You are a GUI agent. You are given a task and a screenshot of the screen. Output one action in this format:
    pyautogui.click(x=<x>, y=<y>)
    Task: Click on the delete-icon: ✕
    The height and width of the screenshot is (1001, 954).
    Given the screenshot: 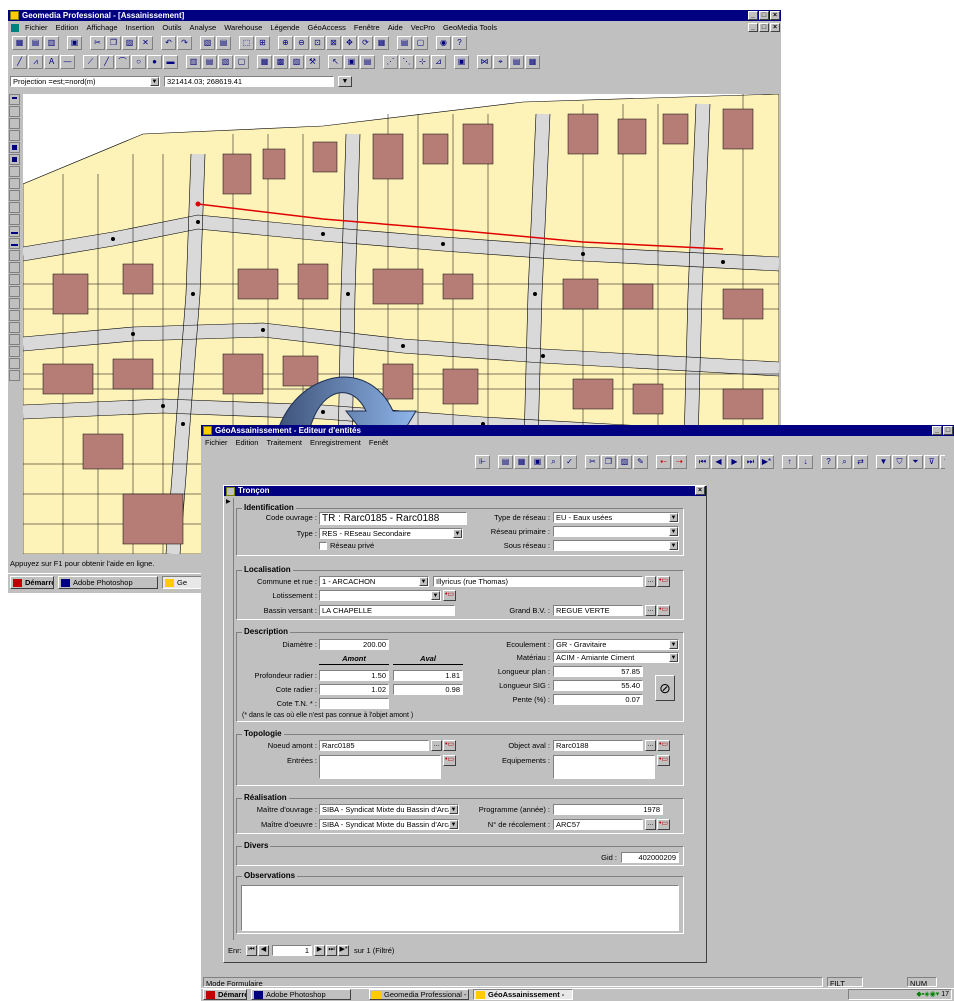 What is the action you would take?
    pyautogui.click(x=145, y=43)
    